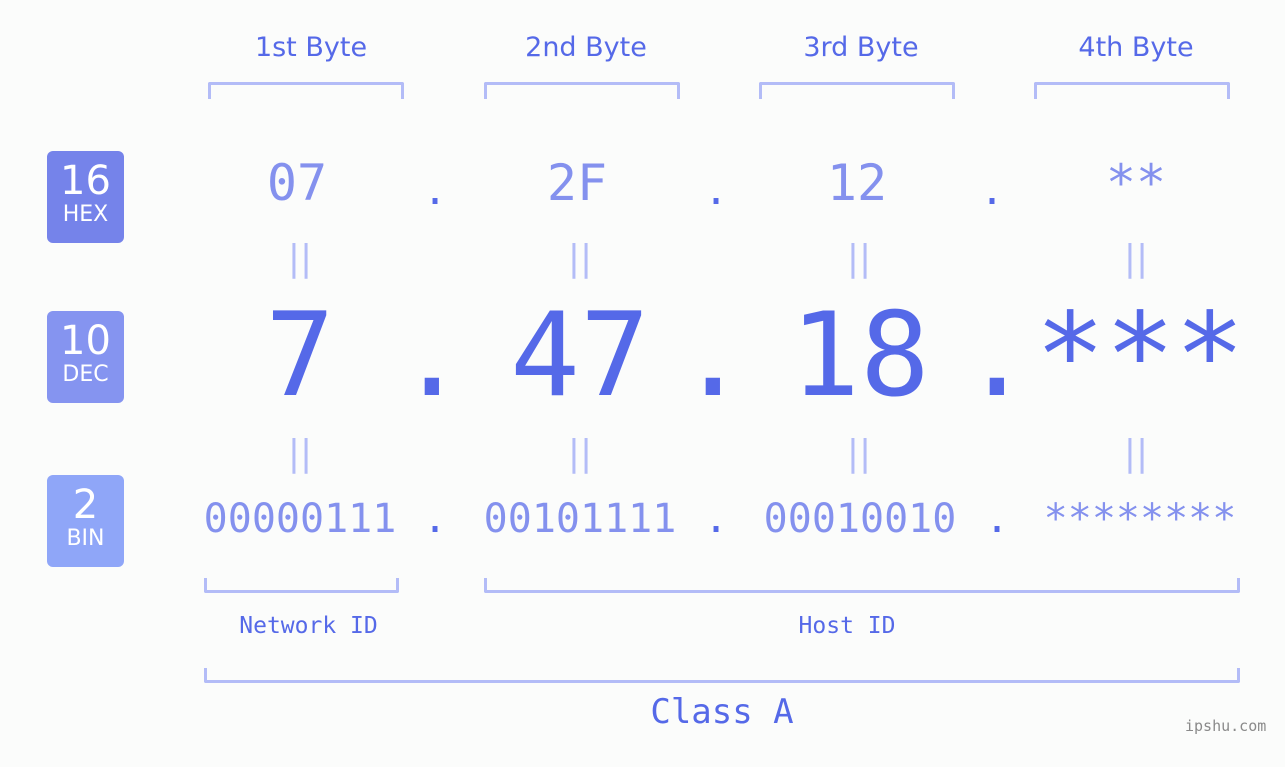 This screenshot has width=1285, height=767. What do you see at coordinates (861, 47) in the screenshot?
I see `byte-header-3: 3rd Byte` at bounding box center [861, 47].